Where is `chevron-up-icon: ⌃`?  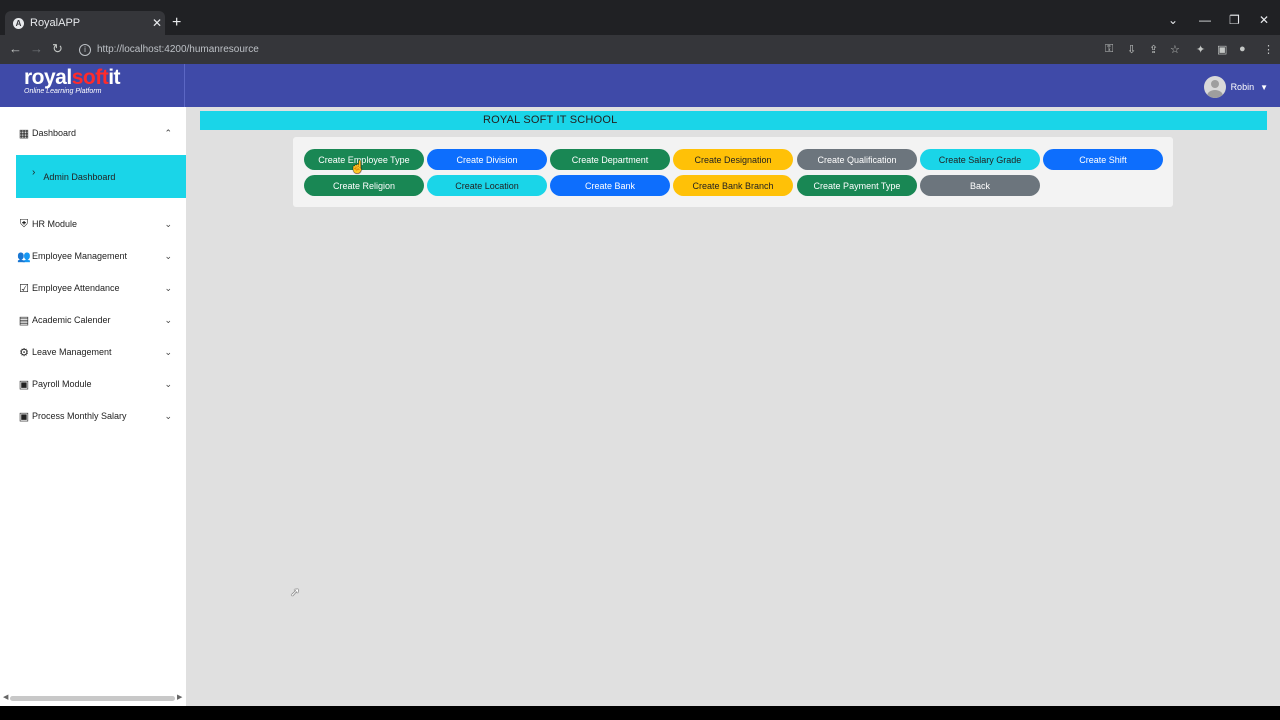
chevron-up-icon: ⌃ is located at coordinates (168, 132).